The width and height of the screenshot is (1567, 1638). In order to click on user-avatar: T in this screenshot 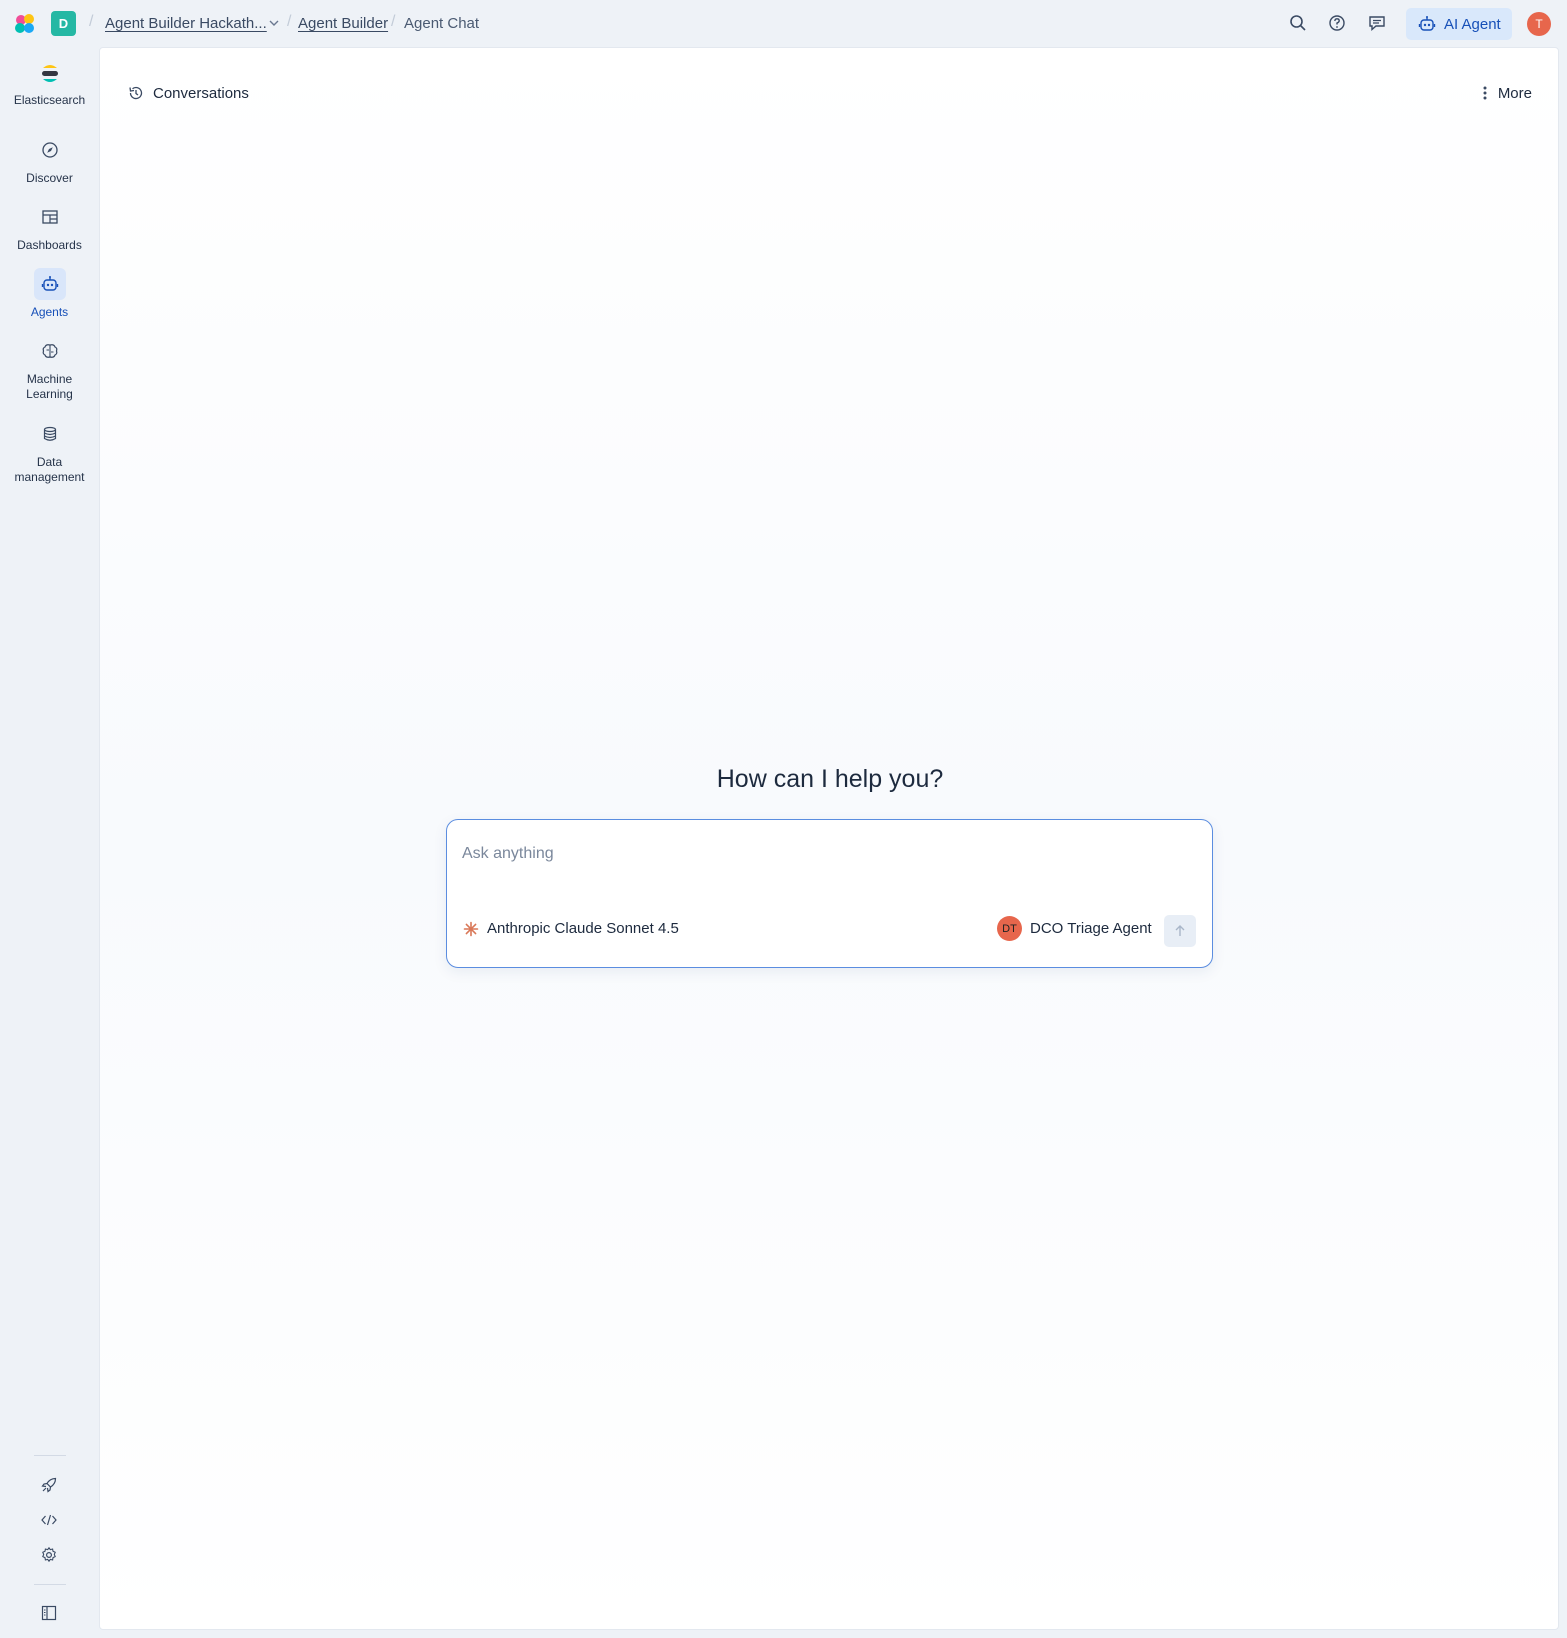, I will do `click(1539, 24)`.